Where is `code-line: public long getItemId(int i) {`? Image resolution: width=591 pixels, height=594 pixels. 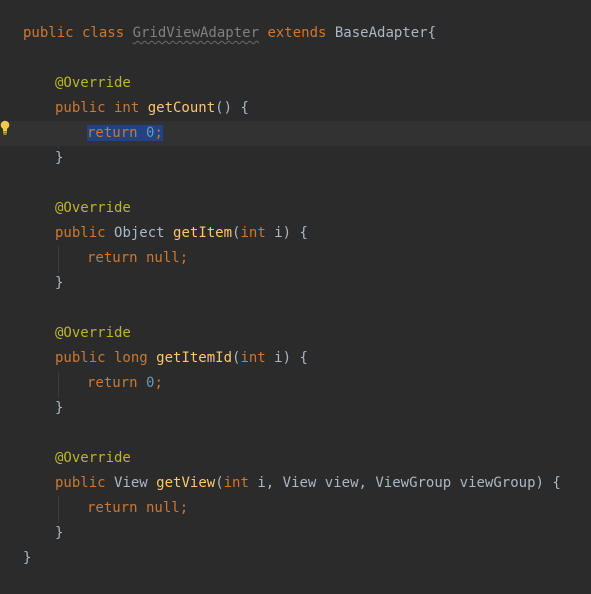
code-line: public long getItemId(int i) { is located at coordinates (295, 358).